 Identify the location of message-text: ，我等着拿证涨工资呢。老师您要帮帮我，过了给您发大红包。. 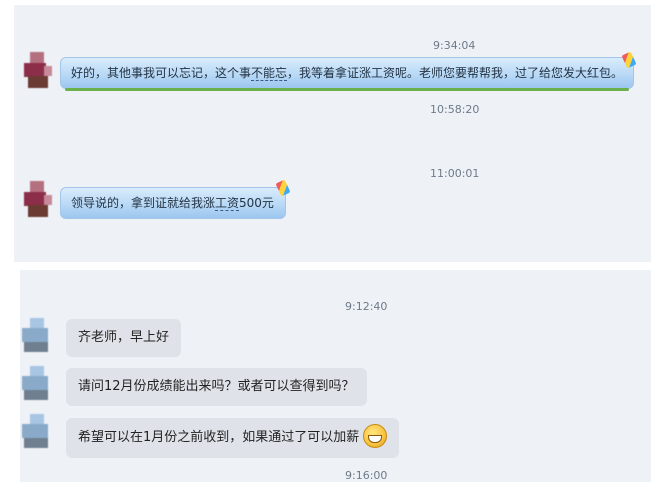
(455, 73).